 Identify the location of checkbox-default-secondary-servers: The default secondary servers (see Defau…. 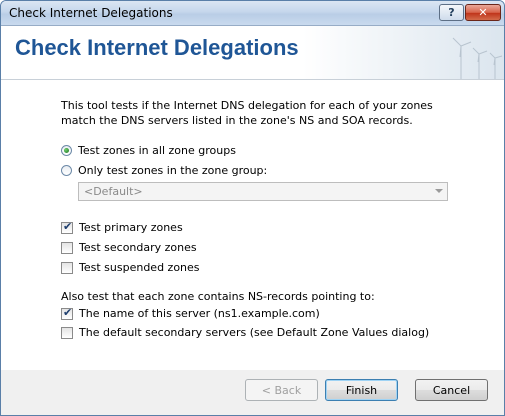
(245, 332).